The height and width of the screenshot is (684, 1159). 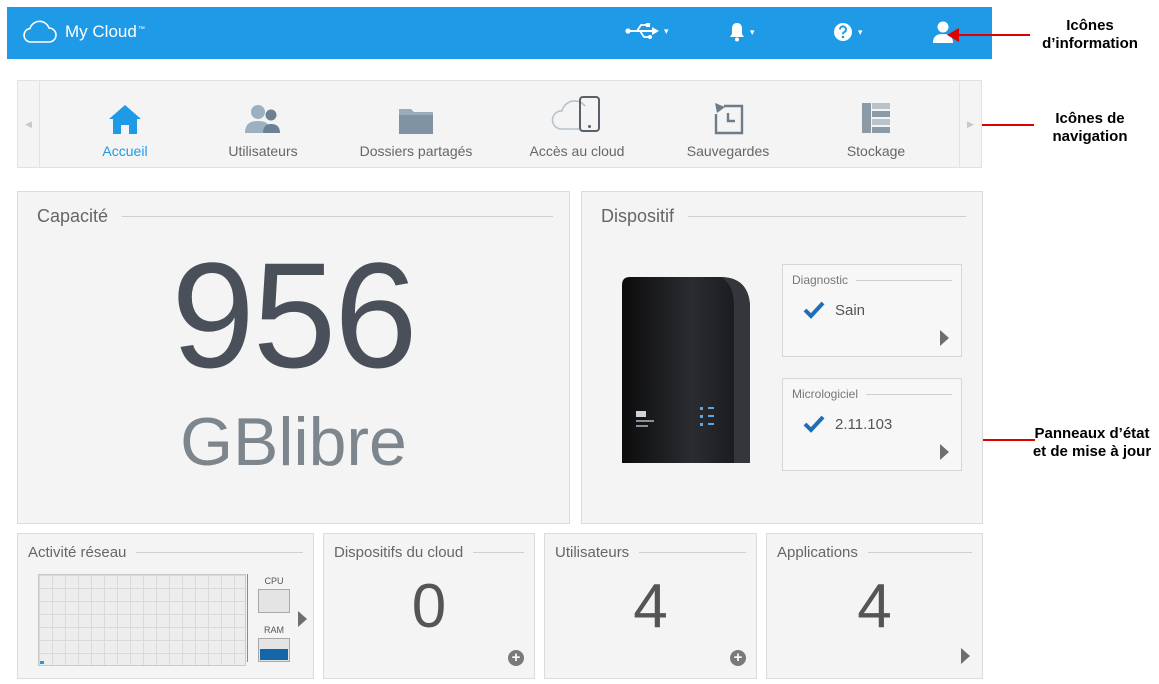 I want to click on applications-panel: Applications 4, so click(x=874, y=606).